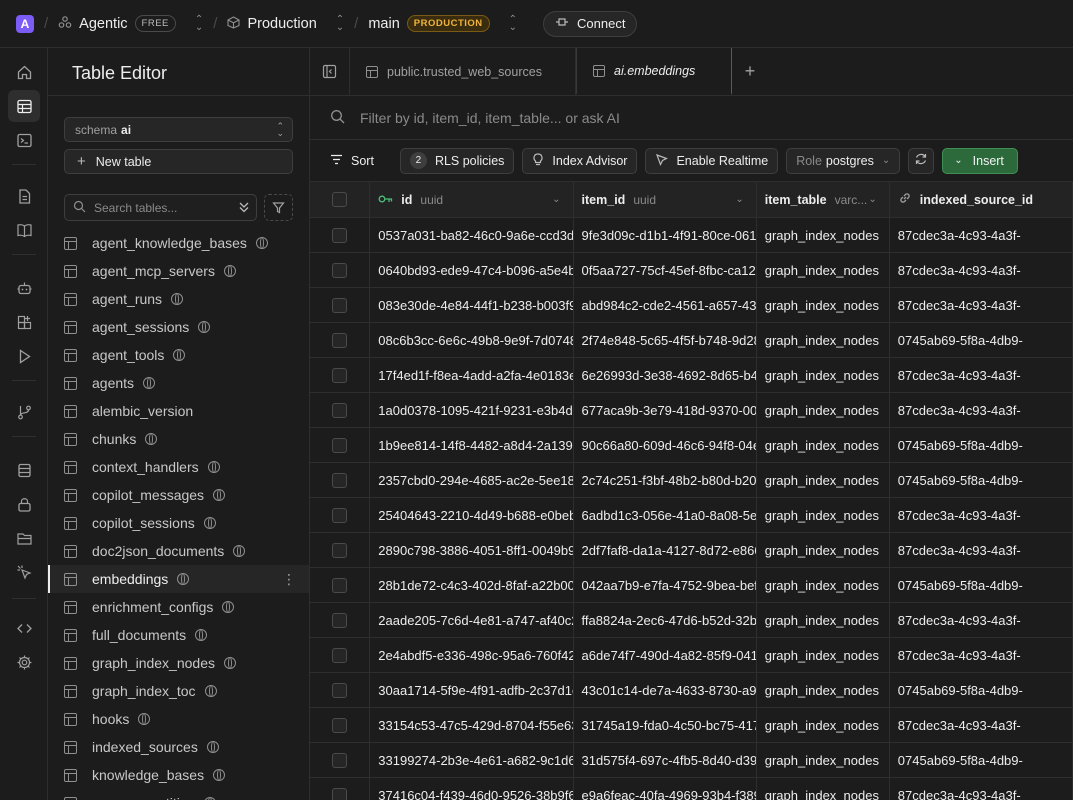 The height and width of the screenshot is (800, 1073). What do you see at coordinates (665, 550) in the screenshot?
I see `cell-item-id: 2df7faf8-da1a-4127-8d72-e866d7` at bounding box center [665, 550].